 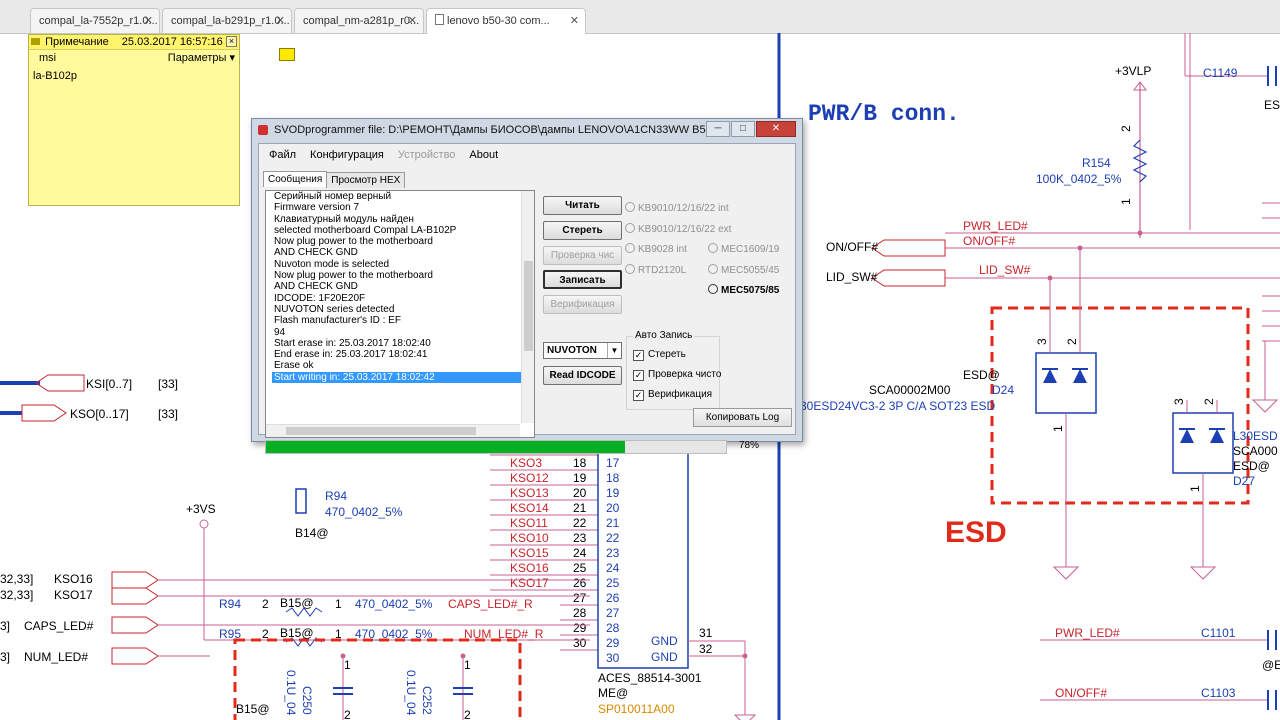 I want to click on tab-lenovo-b50-30: lenovo b50-30 com... ✕, so click(x=506, y=21).